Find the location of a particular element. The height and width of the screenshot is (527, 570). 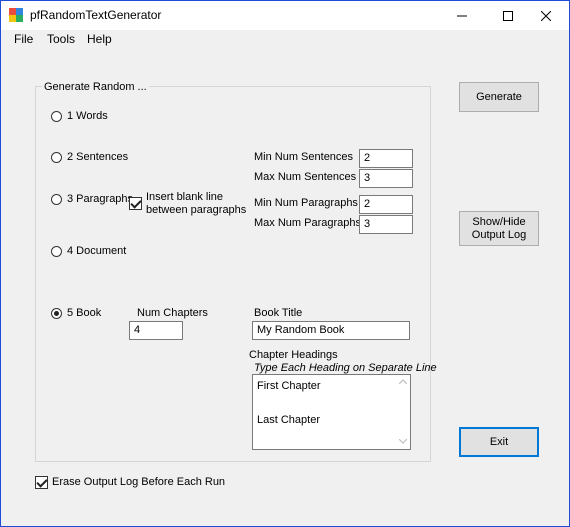

book-title-input: My Random Book is located at coordinates (331, 330).